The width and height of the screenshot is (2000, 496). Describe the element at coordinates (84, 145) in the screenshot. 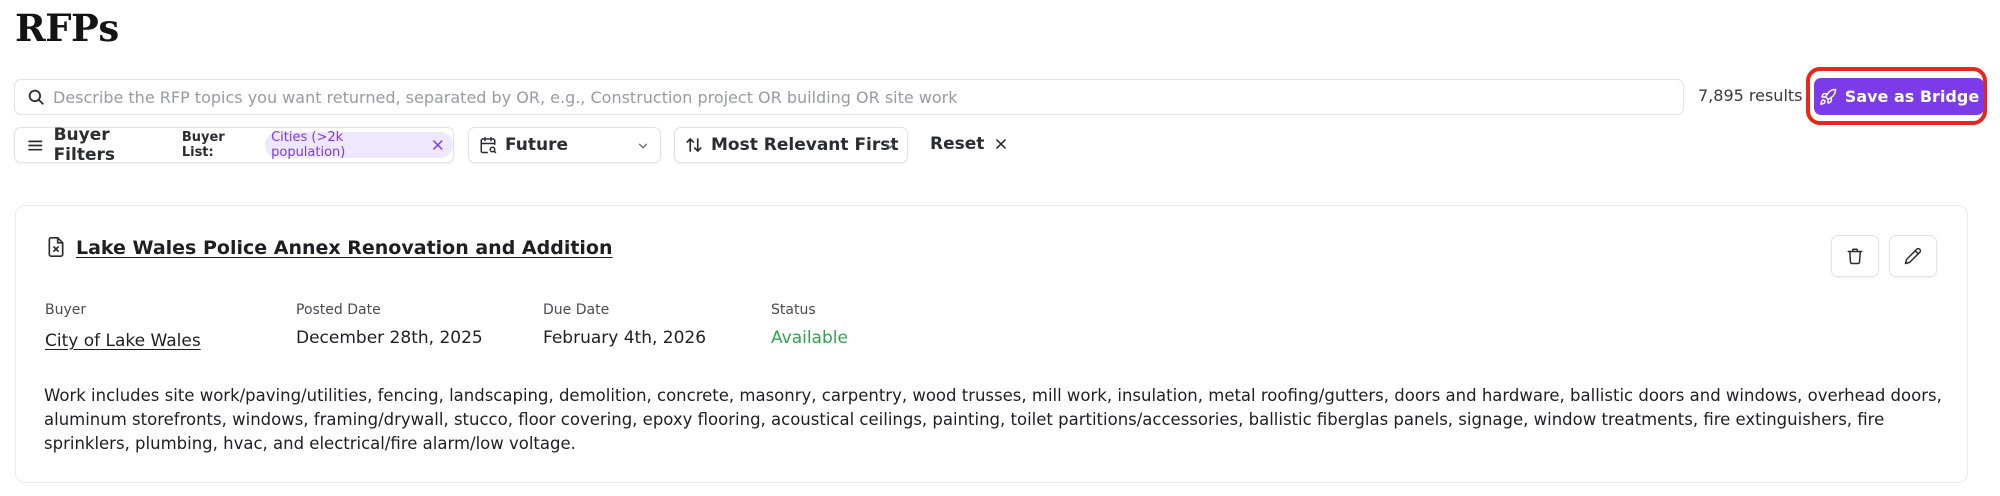

I see `buyer-filters-label: Buyer Filters` at that location.